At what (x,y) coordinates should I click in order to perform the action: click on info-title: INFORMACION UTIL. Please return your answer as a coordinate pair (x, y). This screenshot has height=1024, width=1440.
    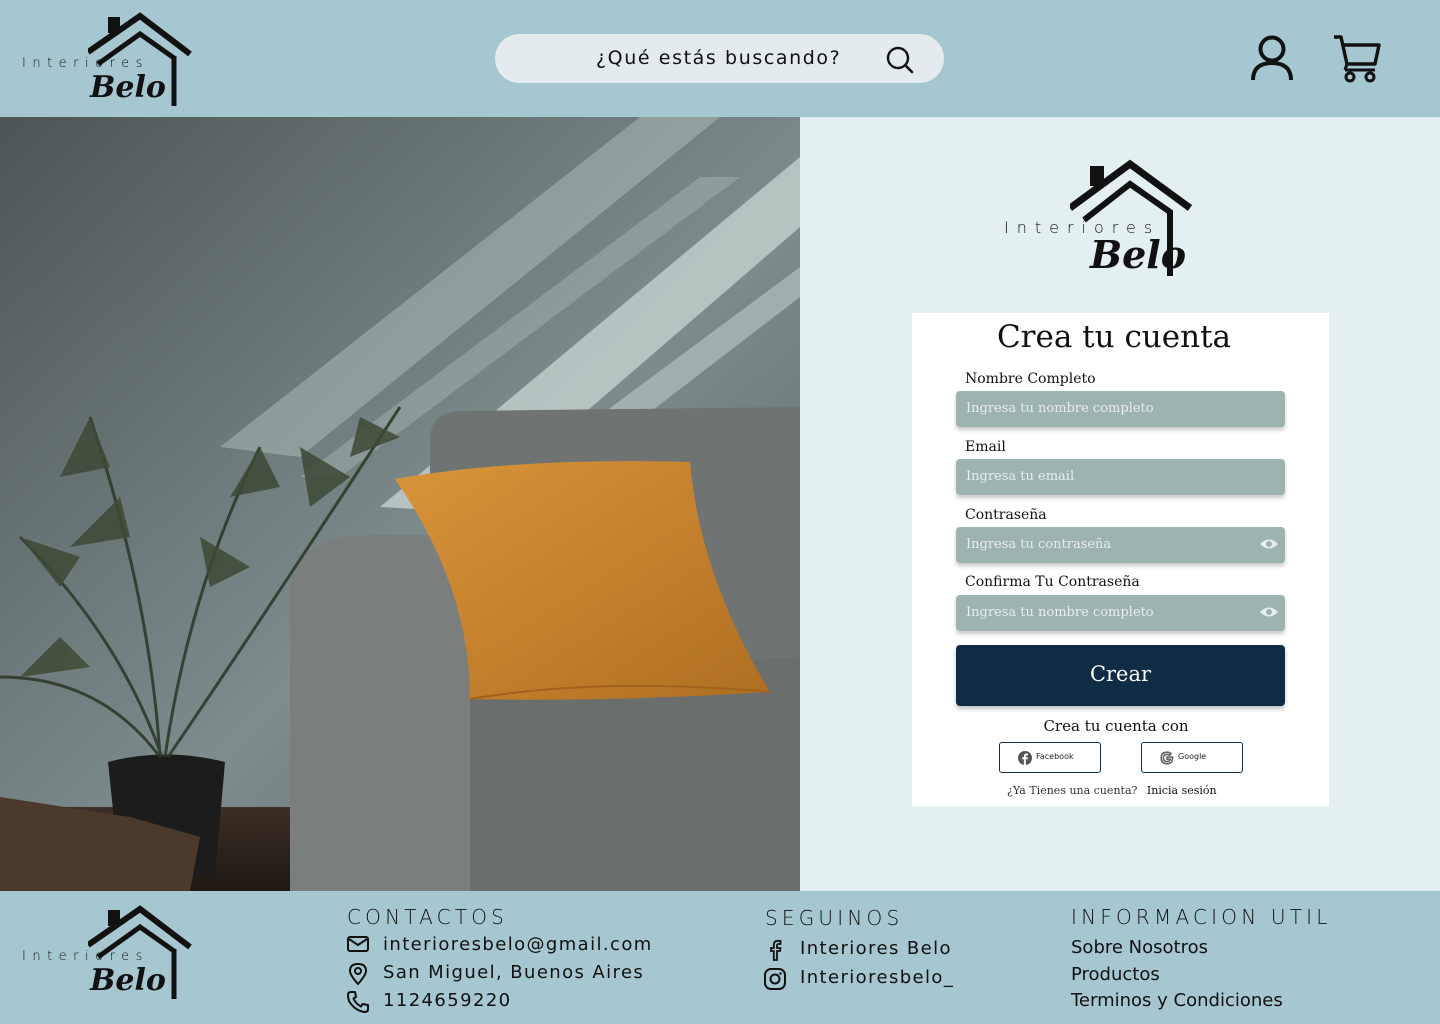
    Looking at the image, I should click on (1201, 917).